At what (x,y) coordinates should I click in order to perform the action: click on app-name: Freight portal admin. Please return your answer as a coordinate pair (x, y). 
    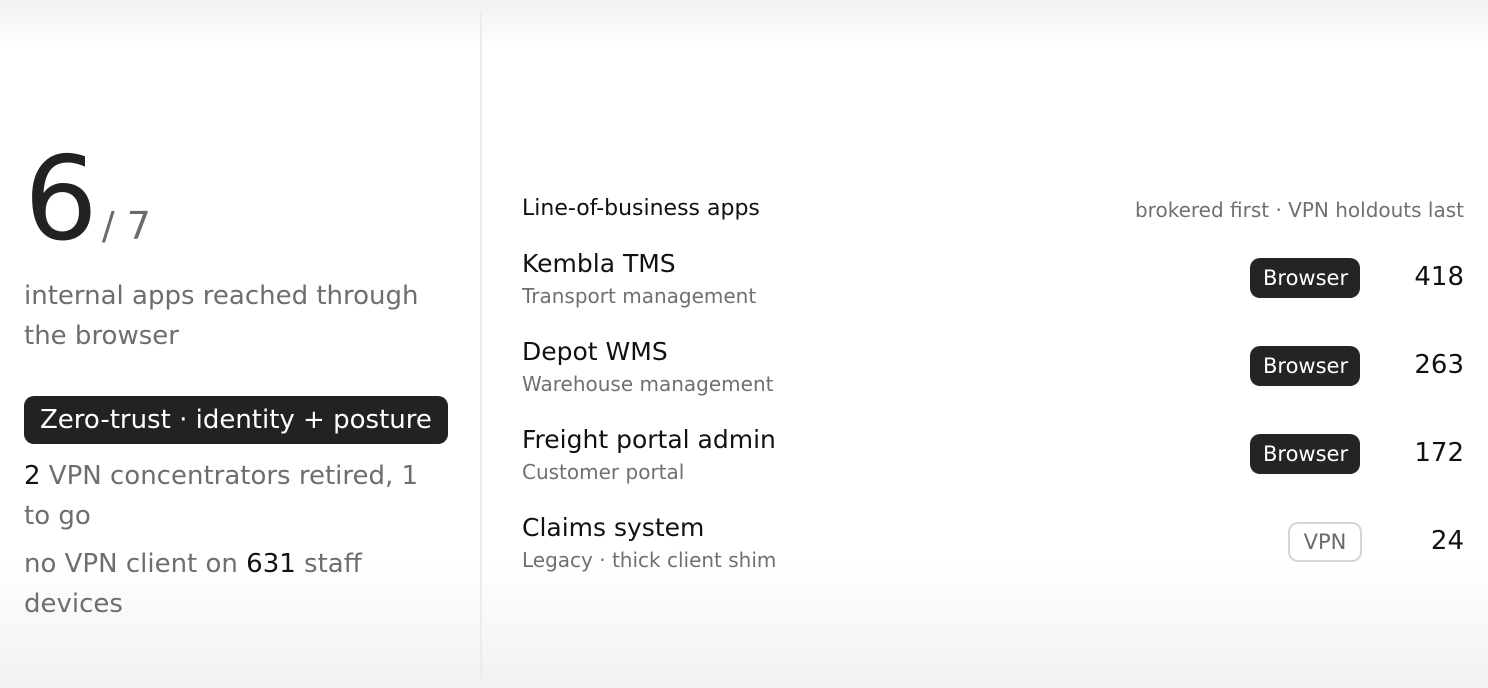
    Looking at the image, I should click on (649, 439).